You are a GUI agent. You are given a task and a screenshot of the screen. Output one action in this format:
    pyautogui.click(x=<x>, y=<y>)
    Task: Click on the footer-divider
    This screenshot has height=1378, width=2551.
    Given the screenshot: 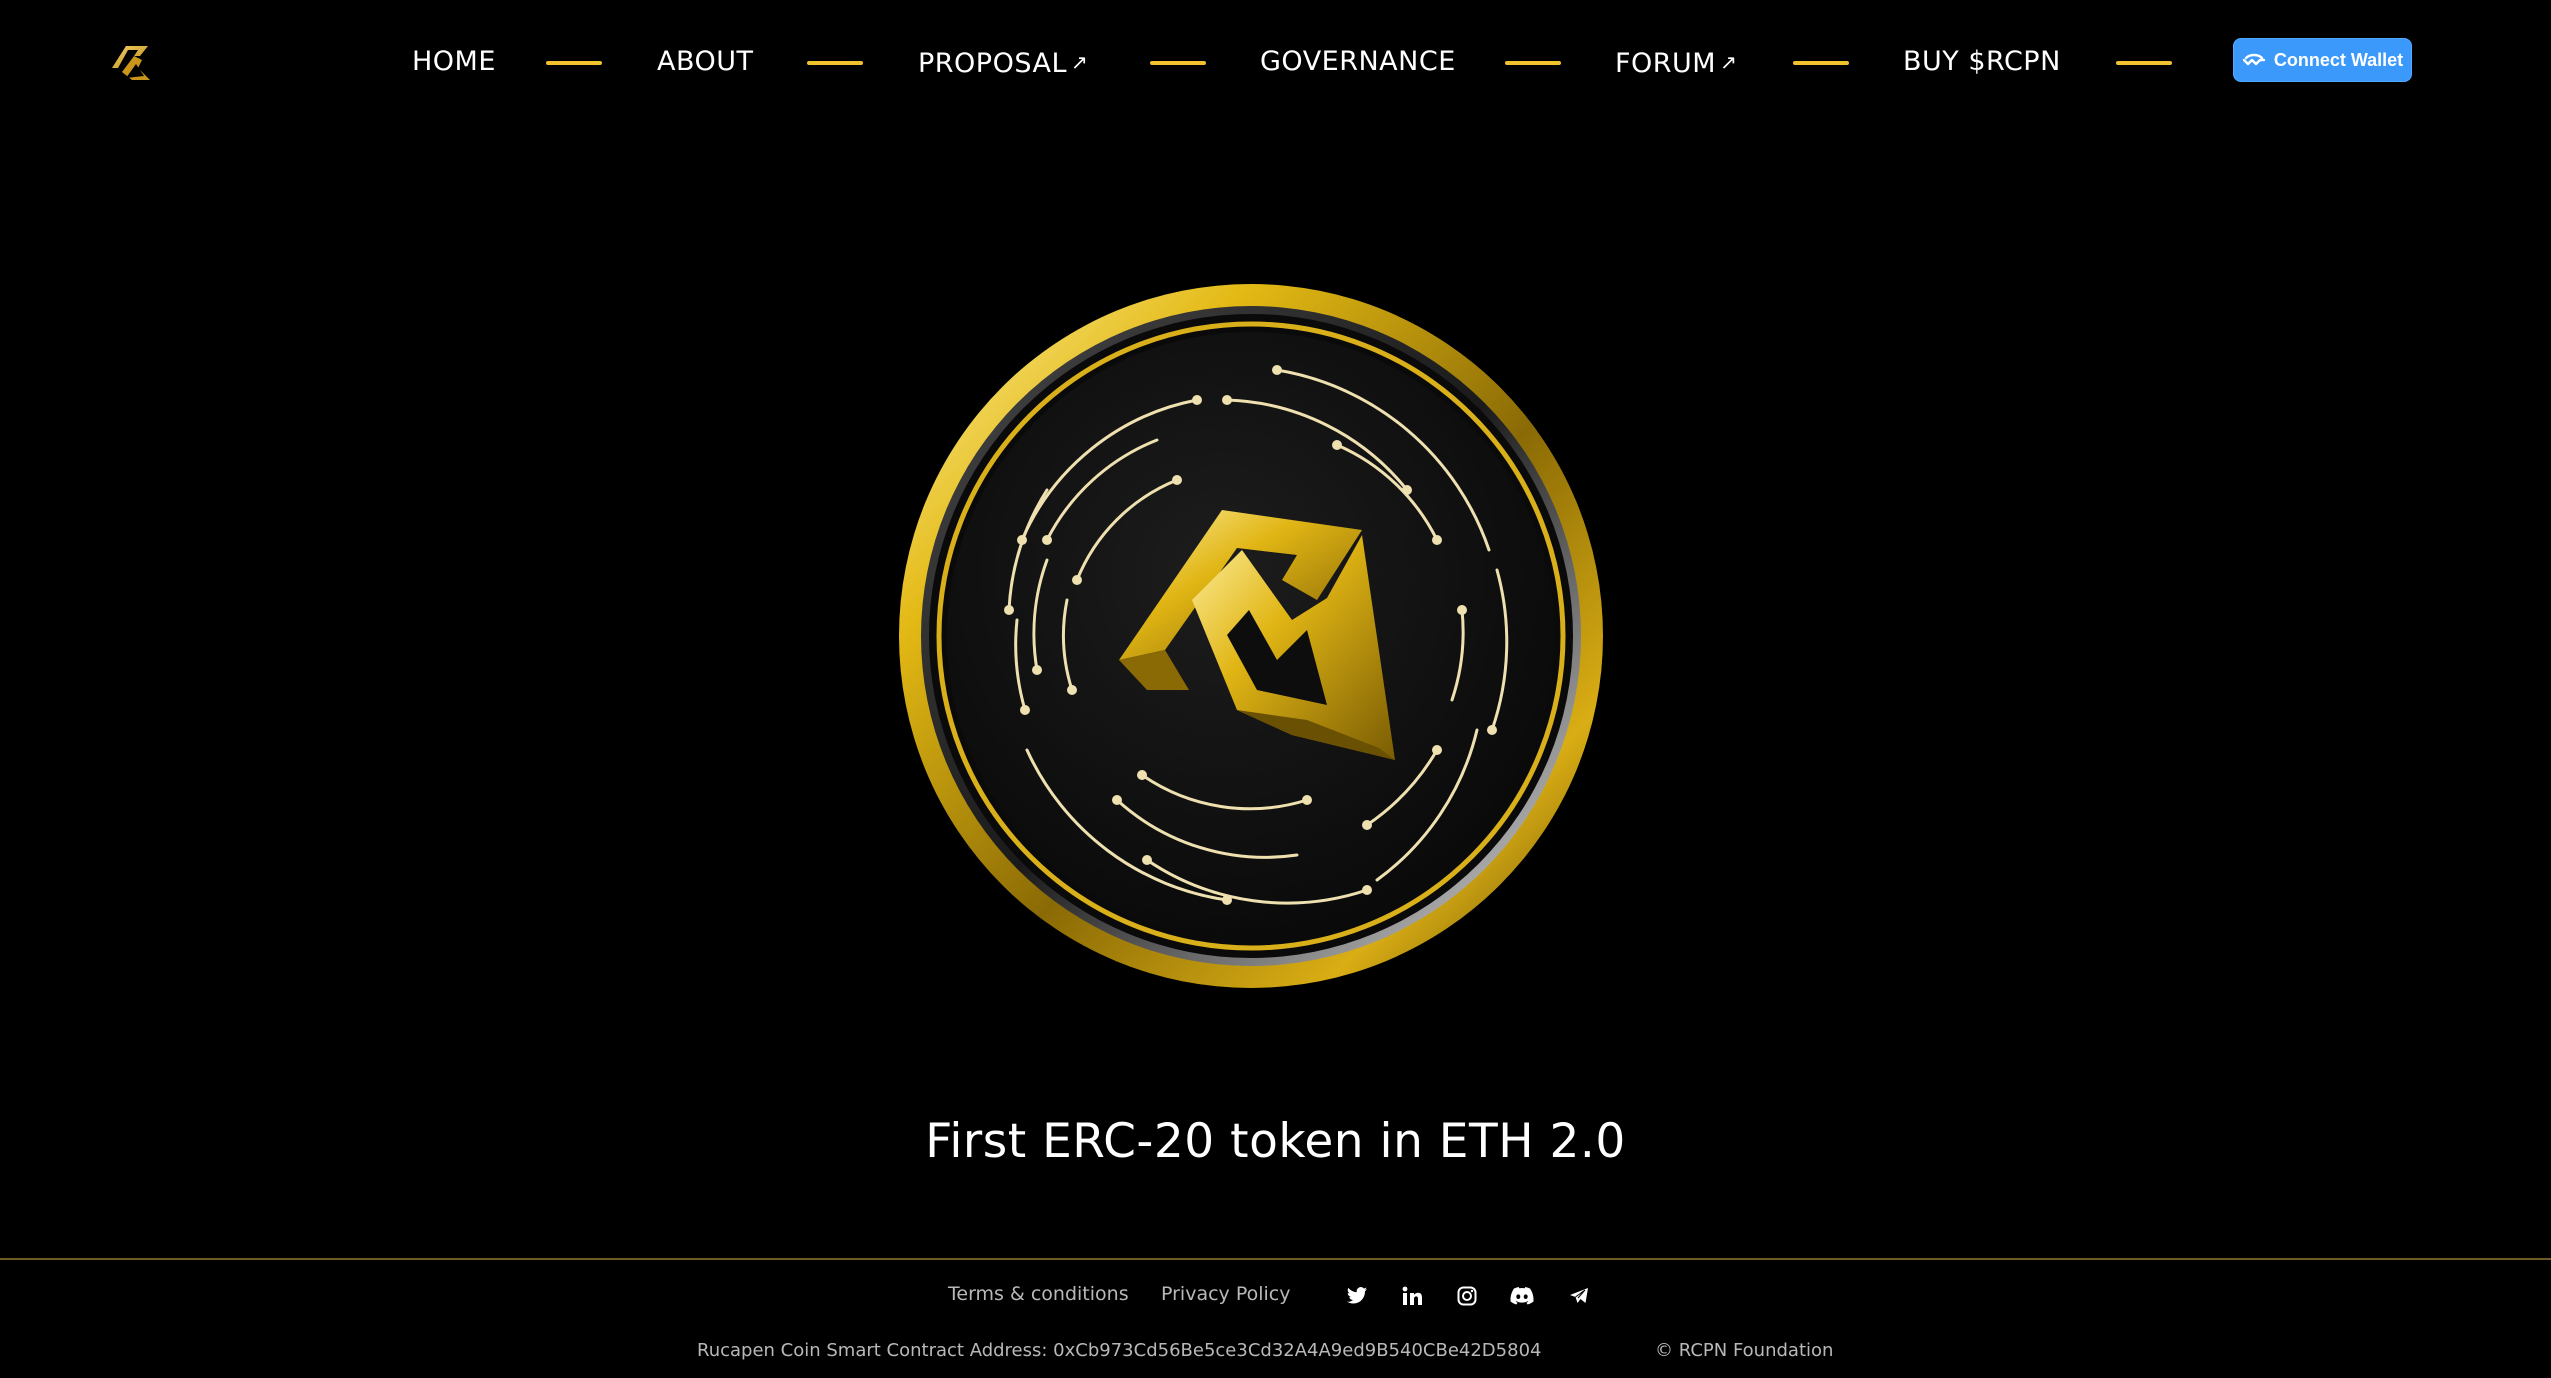 What is the action you would take?
    pyautogui.click(x=1275, y=1259)
    